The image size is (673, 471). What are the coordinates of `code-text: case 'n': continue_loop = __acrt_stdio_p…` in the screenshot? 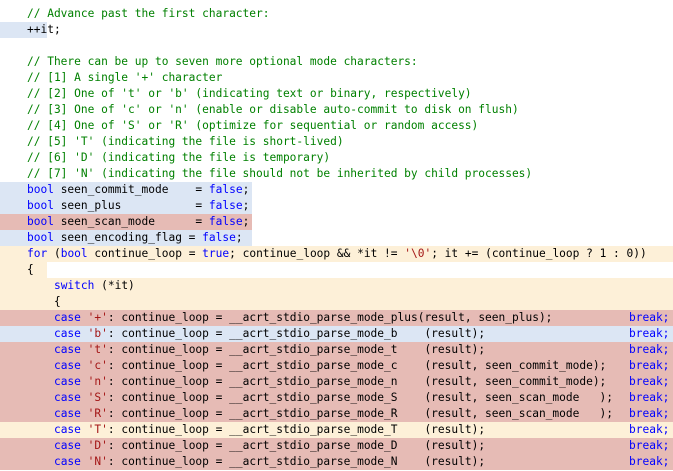 It's located at (316, 382).